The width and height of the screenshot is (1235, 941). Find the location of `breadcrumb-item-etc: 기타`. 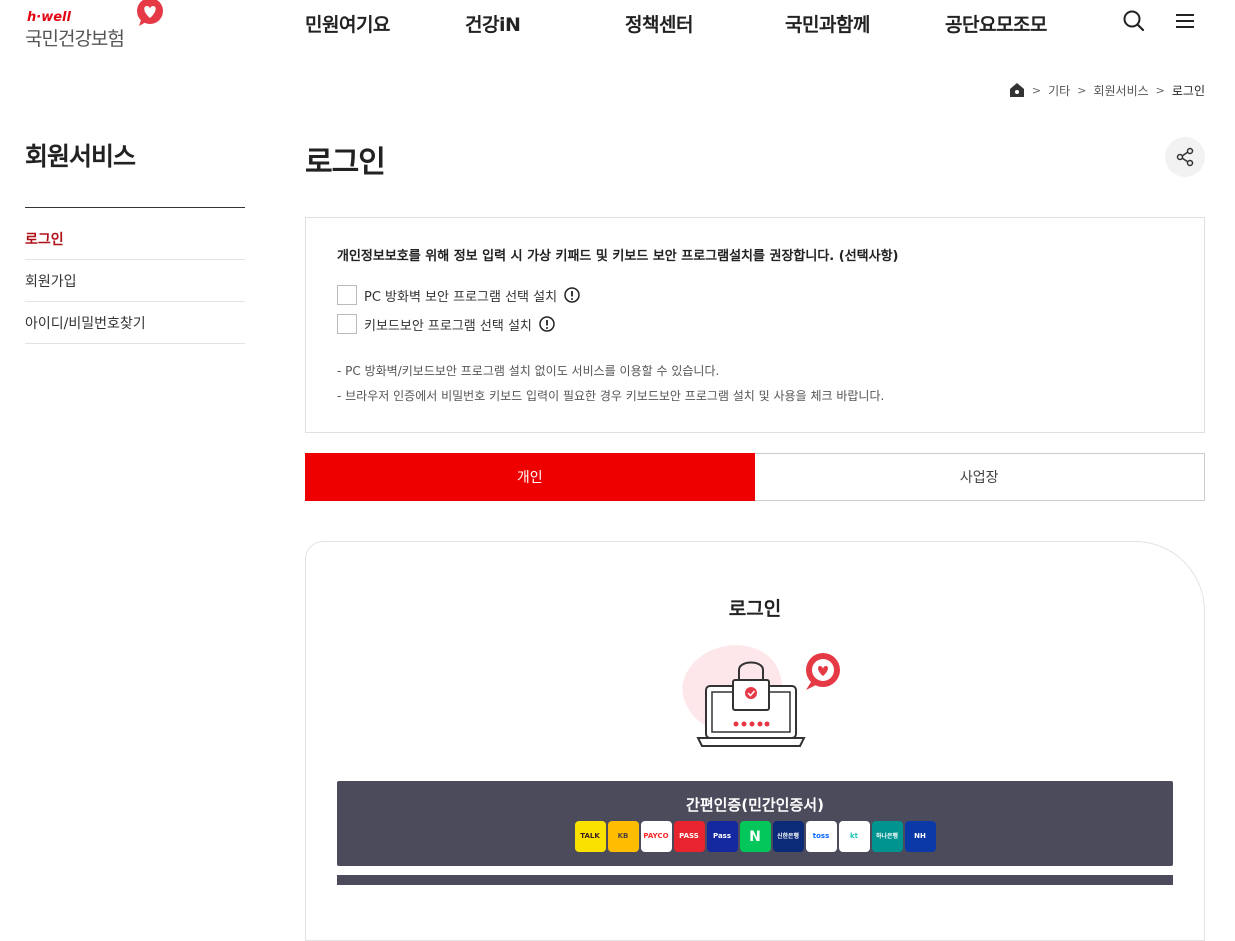

breadcrumb-item-etc: 기타 is located at coordinates (1059, 90).